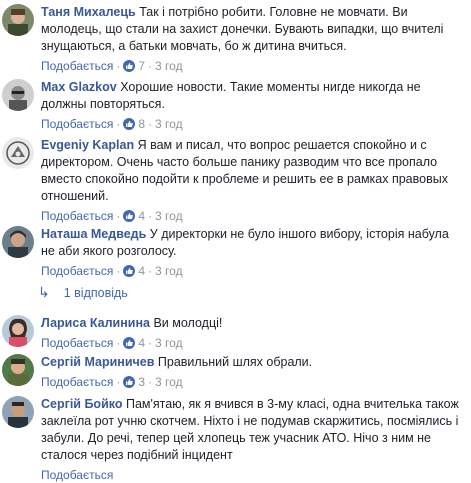  I want to click on comment-author: Max Glazkov, so click(79, 87).